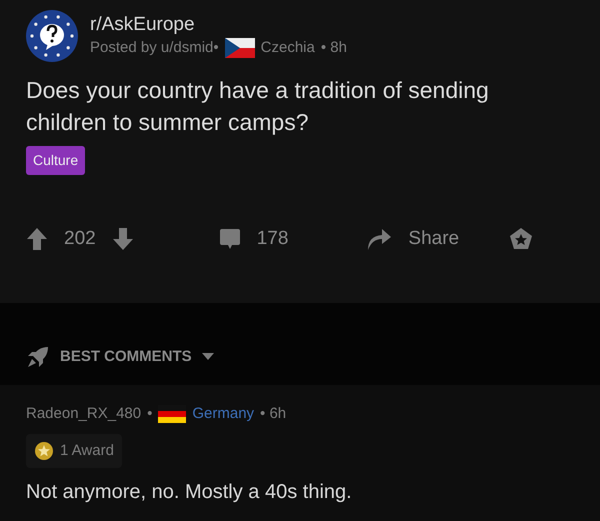  Describe the element at coordinates (80, 239) in the screenshot. I see `vote-score: 202` at that location.